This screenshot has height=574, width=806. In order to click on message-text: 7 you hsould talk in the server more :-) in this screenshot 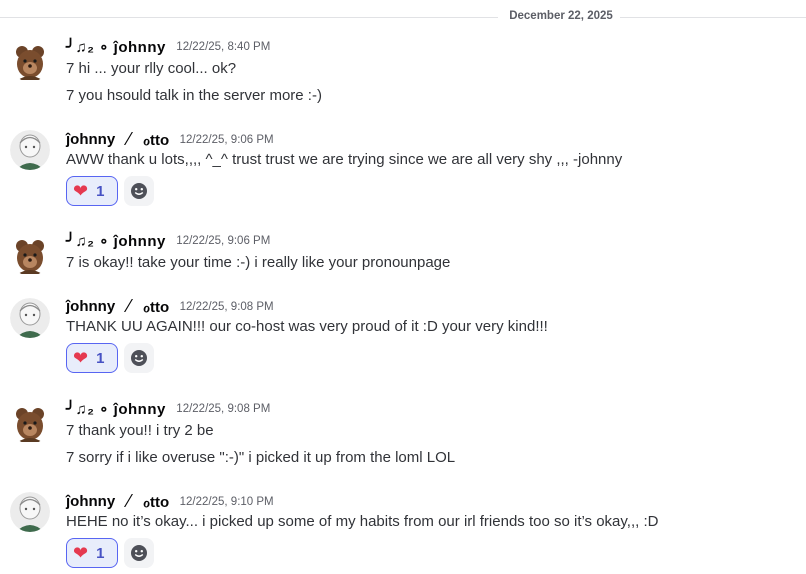, I will do `click(194, 95)`.